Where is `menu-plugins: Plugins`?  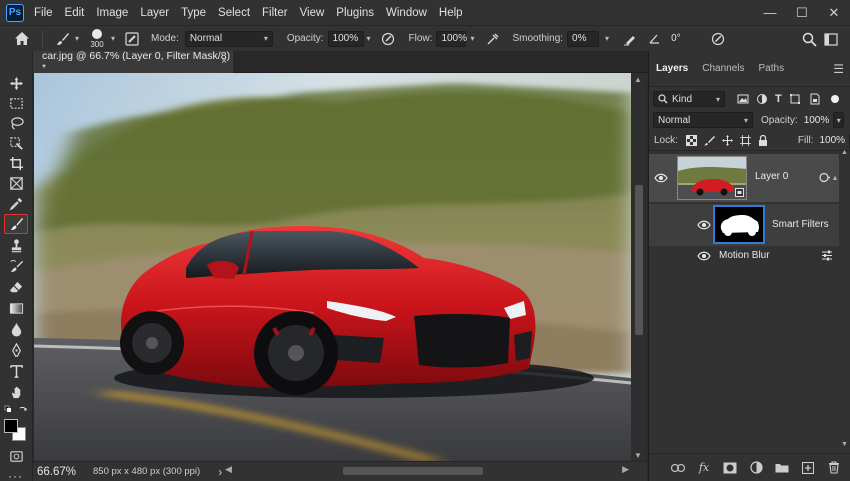 menu-plugins: Plugins is located at coordinates (355, 13).